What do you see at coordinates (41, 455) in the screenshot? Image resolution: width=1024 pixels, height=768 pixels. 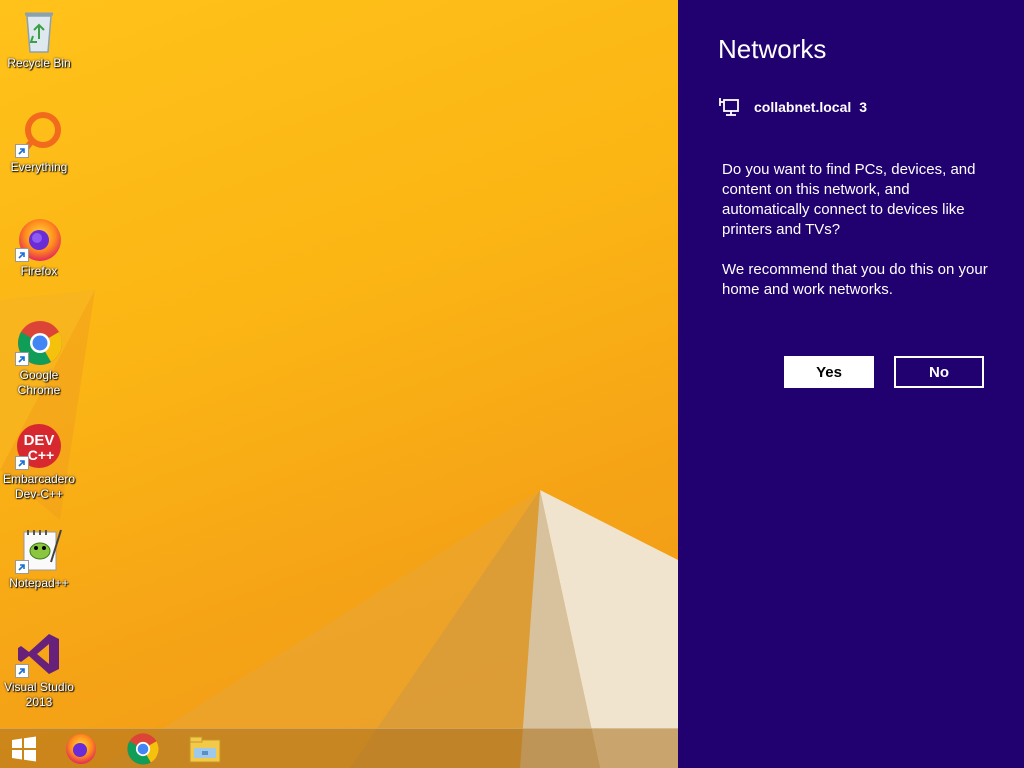 I see `devcpp-glyph-sub: C++` at bounding box center [41, 455].